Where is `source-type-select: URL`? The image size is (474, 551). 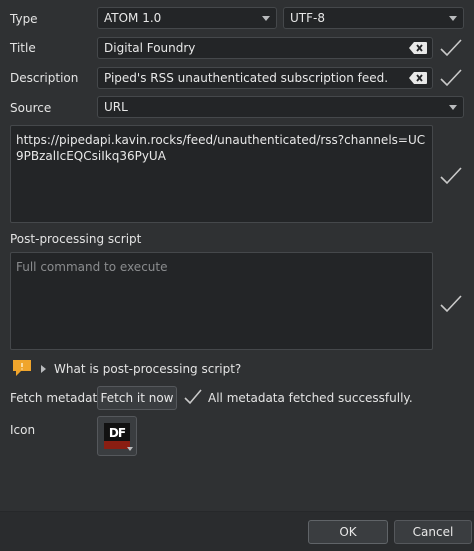
source-type-select: URL is located at coordinates (280, 107).